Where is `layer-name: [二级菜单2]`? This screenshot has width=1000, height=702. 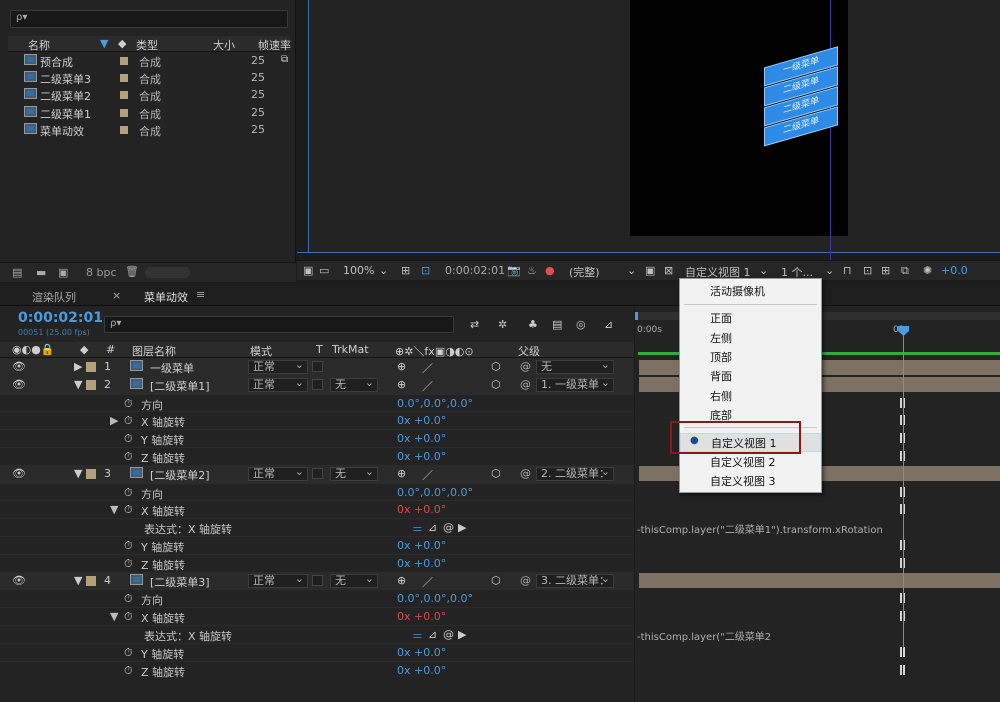
layer-name: [二级菜单2] is located at coordinates (180, 475).